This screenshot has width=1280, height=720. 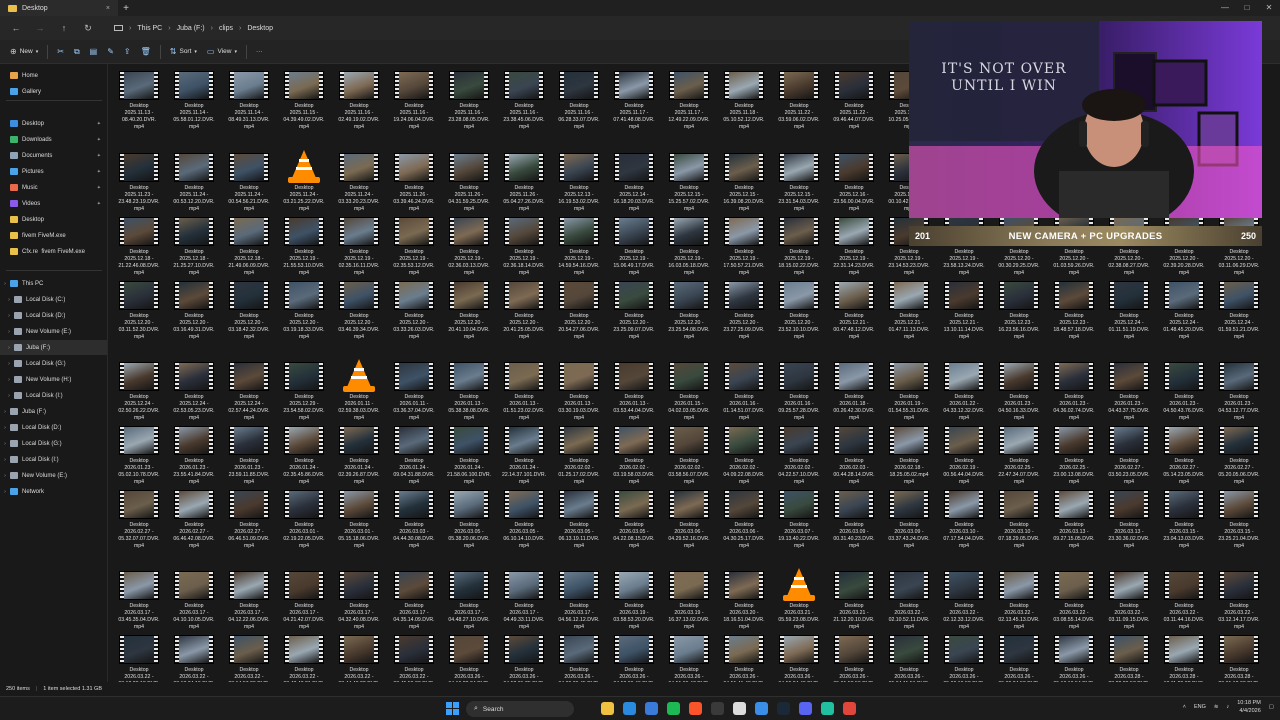 What do you see at coordinates (524, 599) in the screenshot?
I see `file-item: Desktop 2026.03.17 -04.49.33.11.DVR. mp4` at bounding box center [524, 599].